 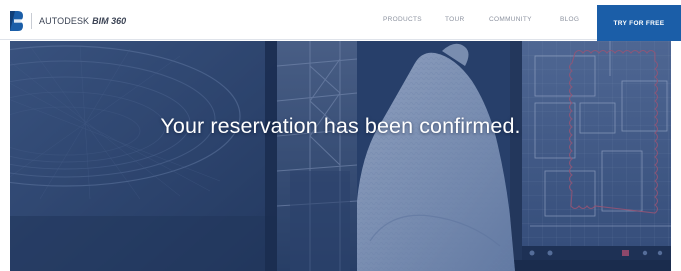 What do you see at coordinates (31, 21) in the screenshot?
I see `logo-divider` at bounding box center [31, 21].